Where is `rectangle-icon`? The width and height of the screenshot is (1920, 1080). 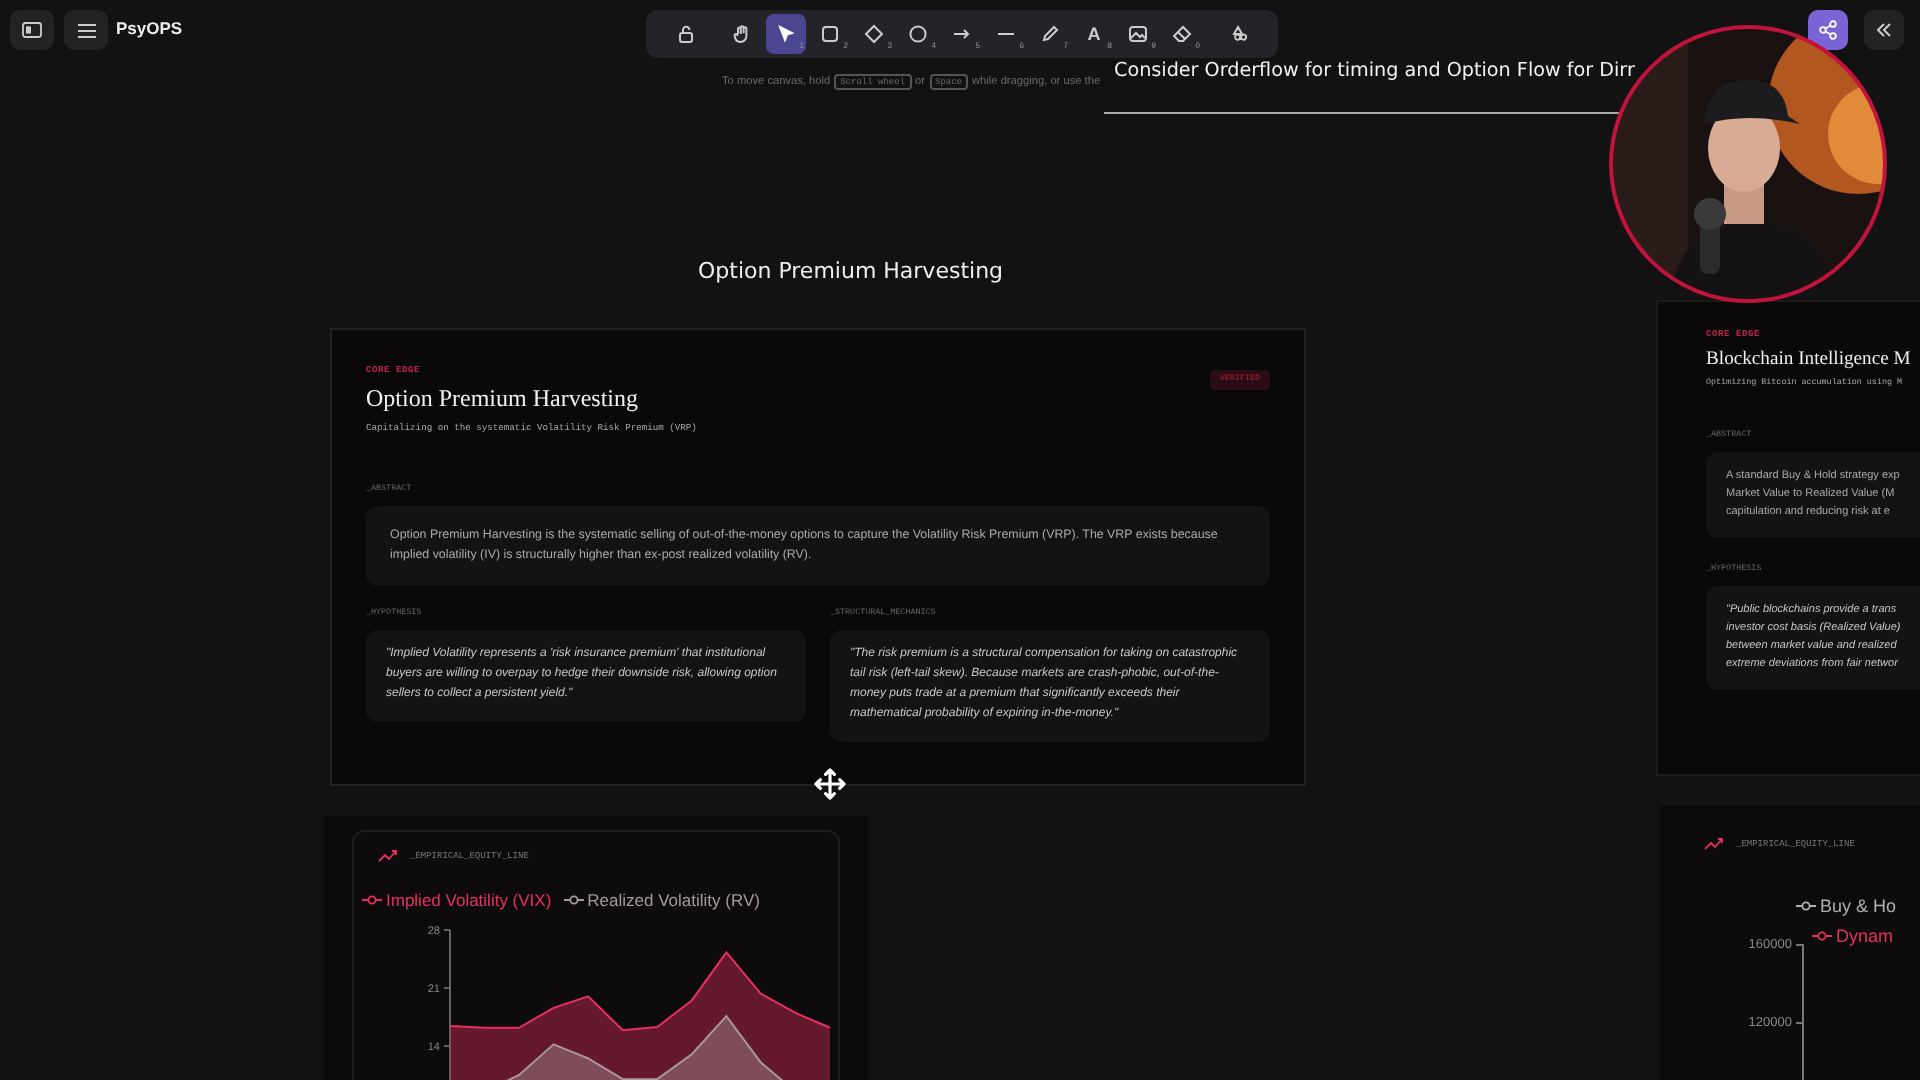
rectangle-icon is located at coordinates (830, 34).